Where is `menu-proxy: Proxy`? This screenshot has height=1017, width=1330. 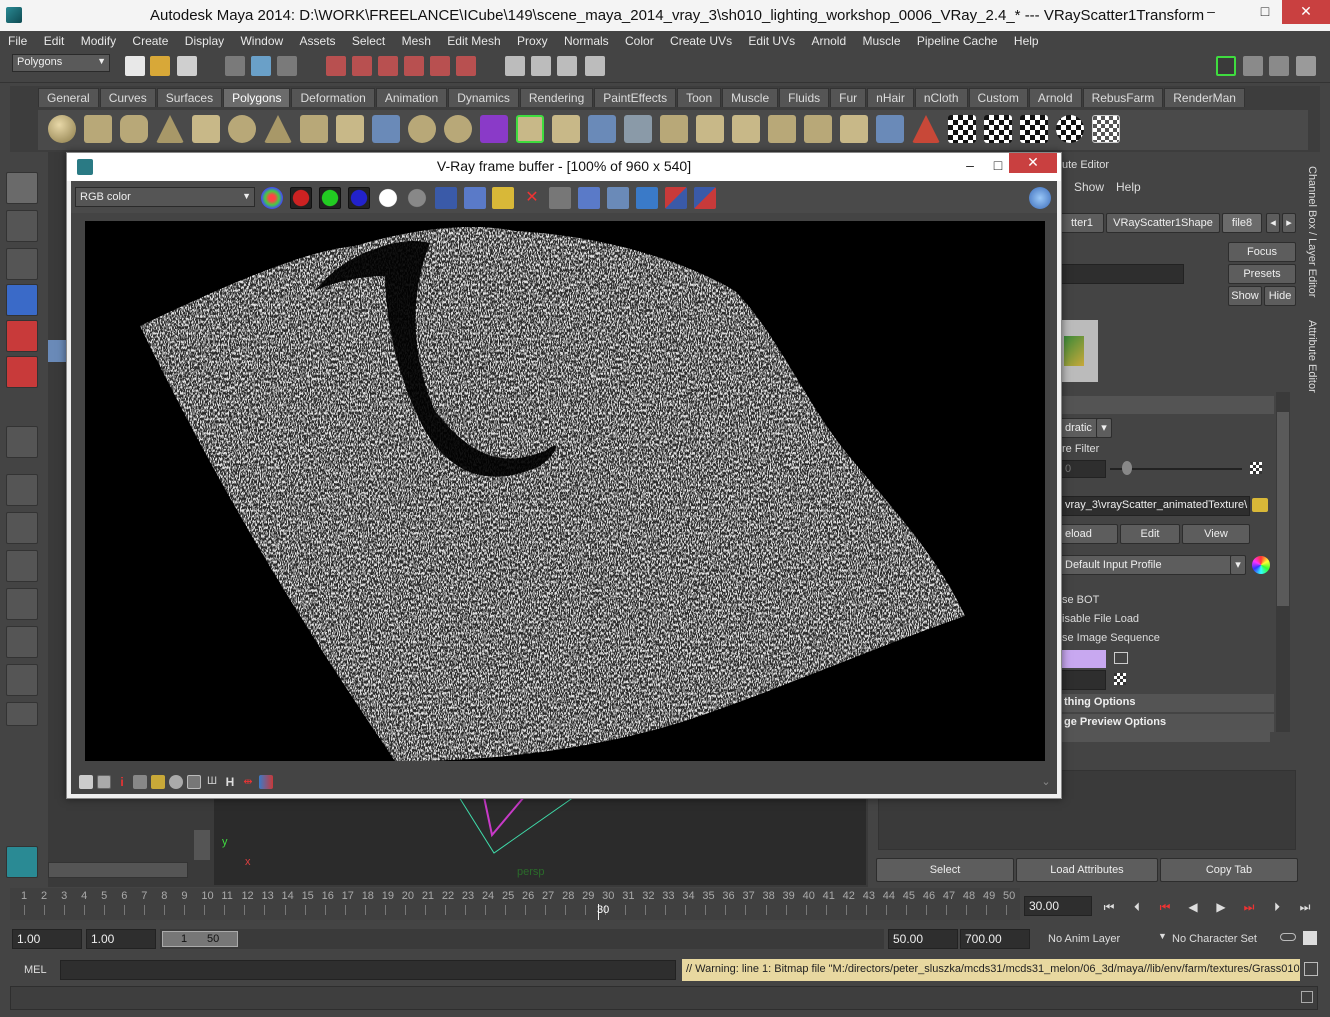 menu-proxy: Proxy is located at coordinates (531, 39).